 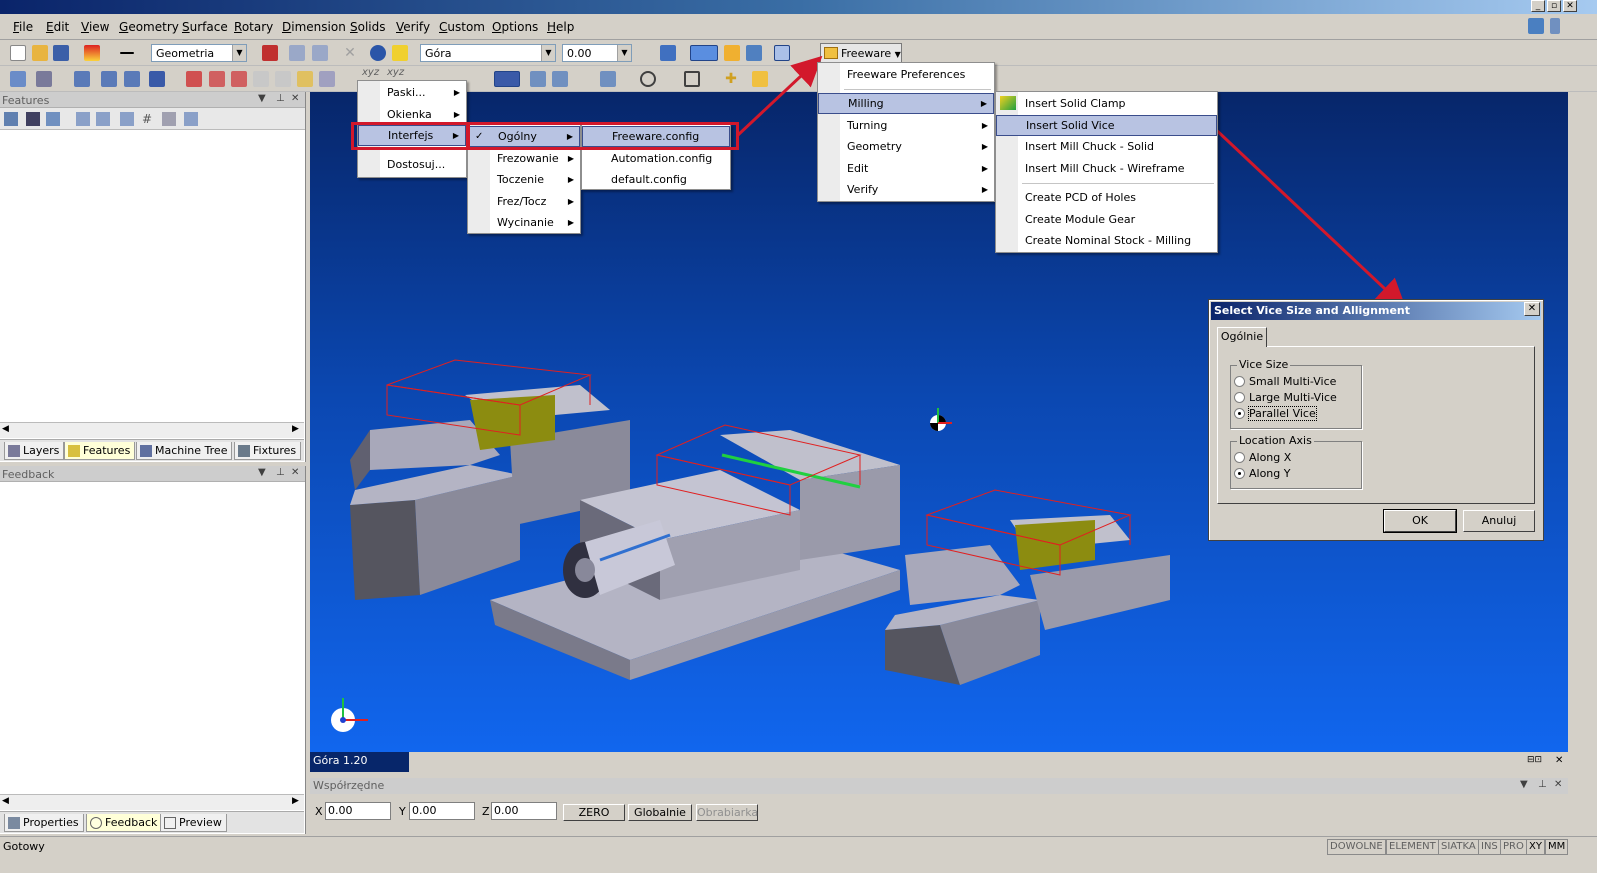 I want to click on radio-along-x: Along X, so click(x=1262, y=457).